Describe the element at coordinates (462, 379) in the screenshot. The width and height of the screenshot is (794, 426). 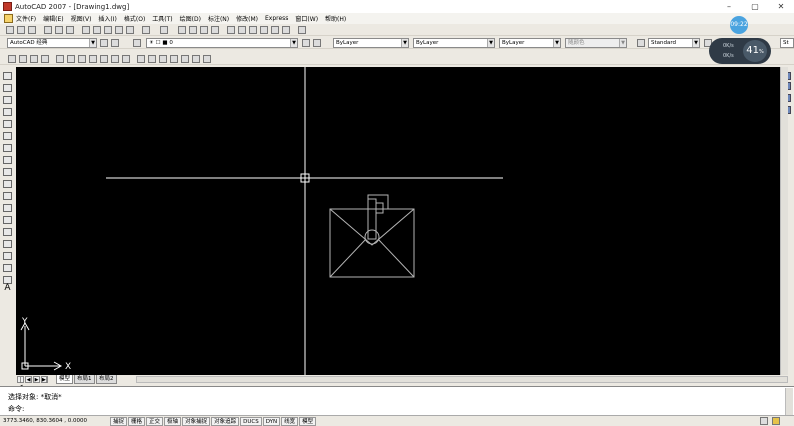
I see `horizontal-scrollbar` at that location.